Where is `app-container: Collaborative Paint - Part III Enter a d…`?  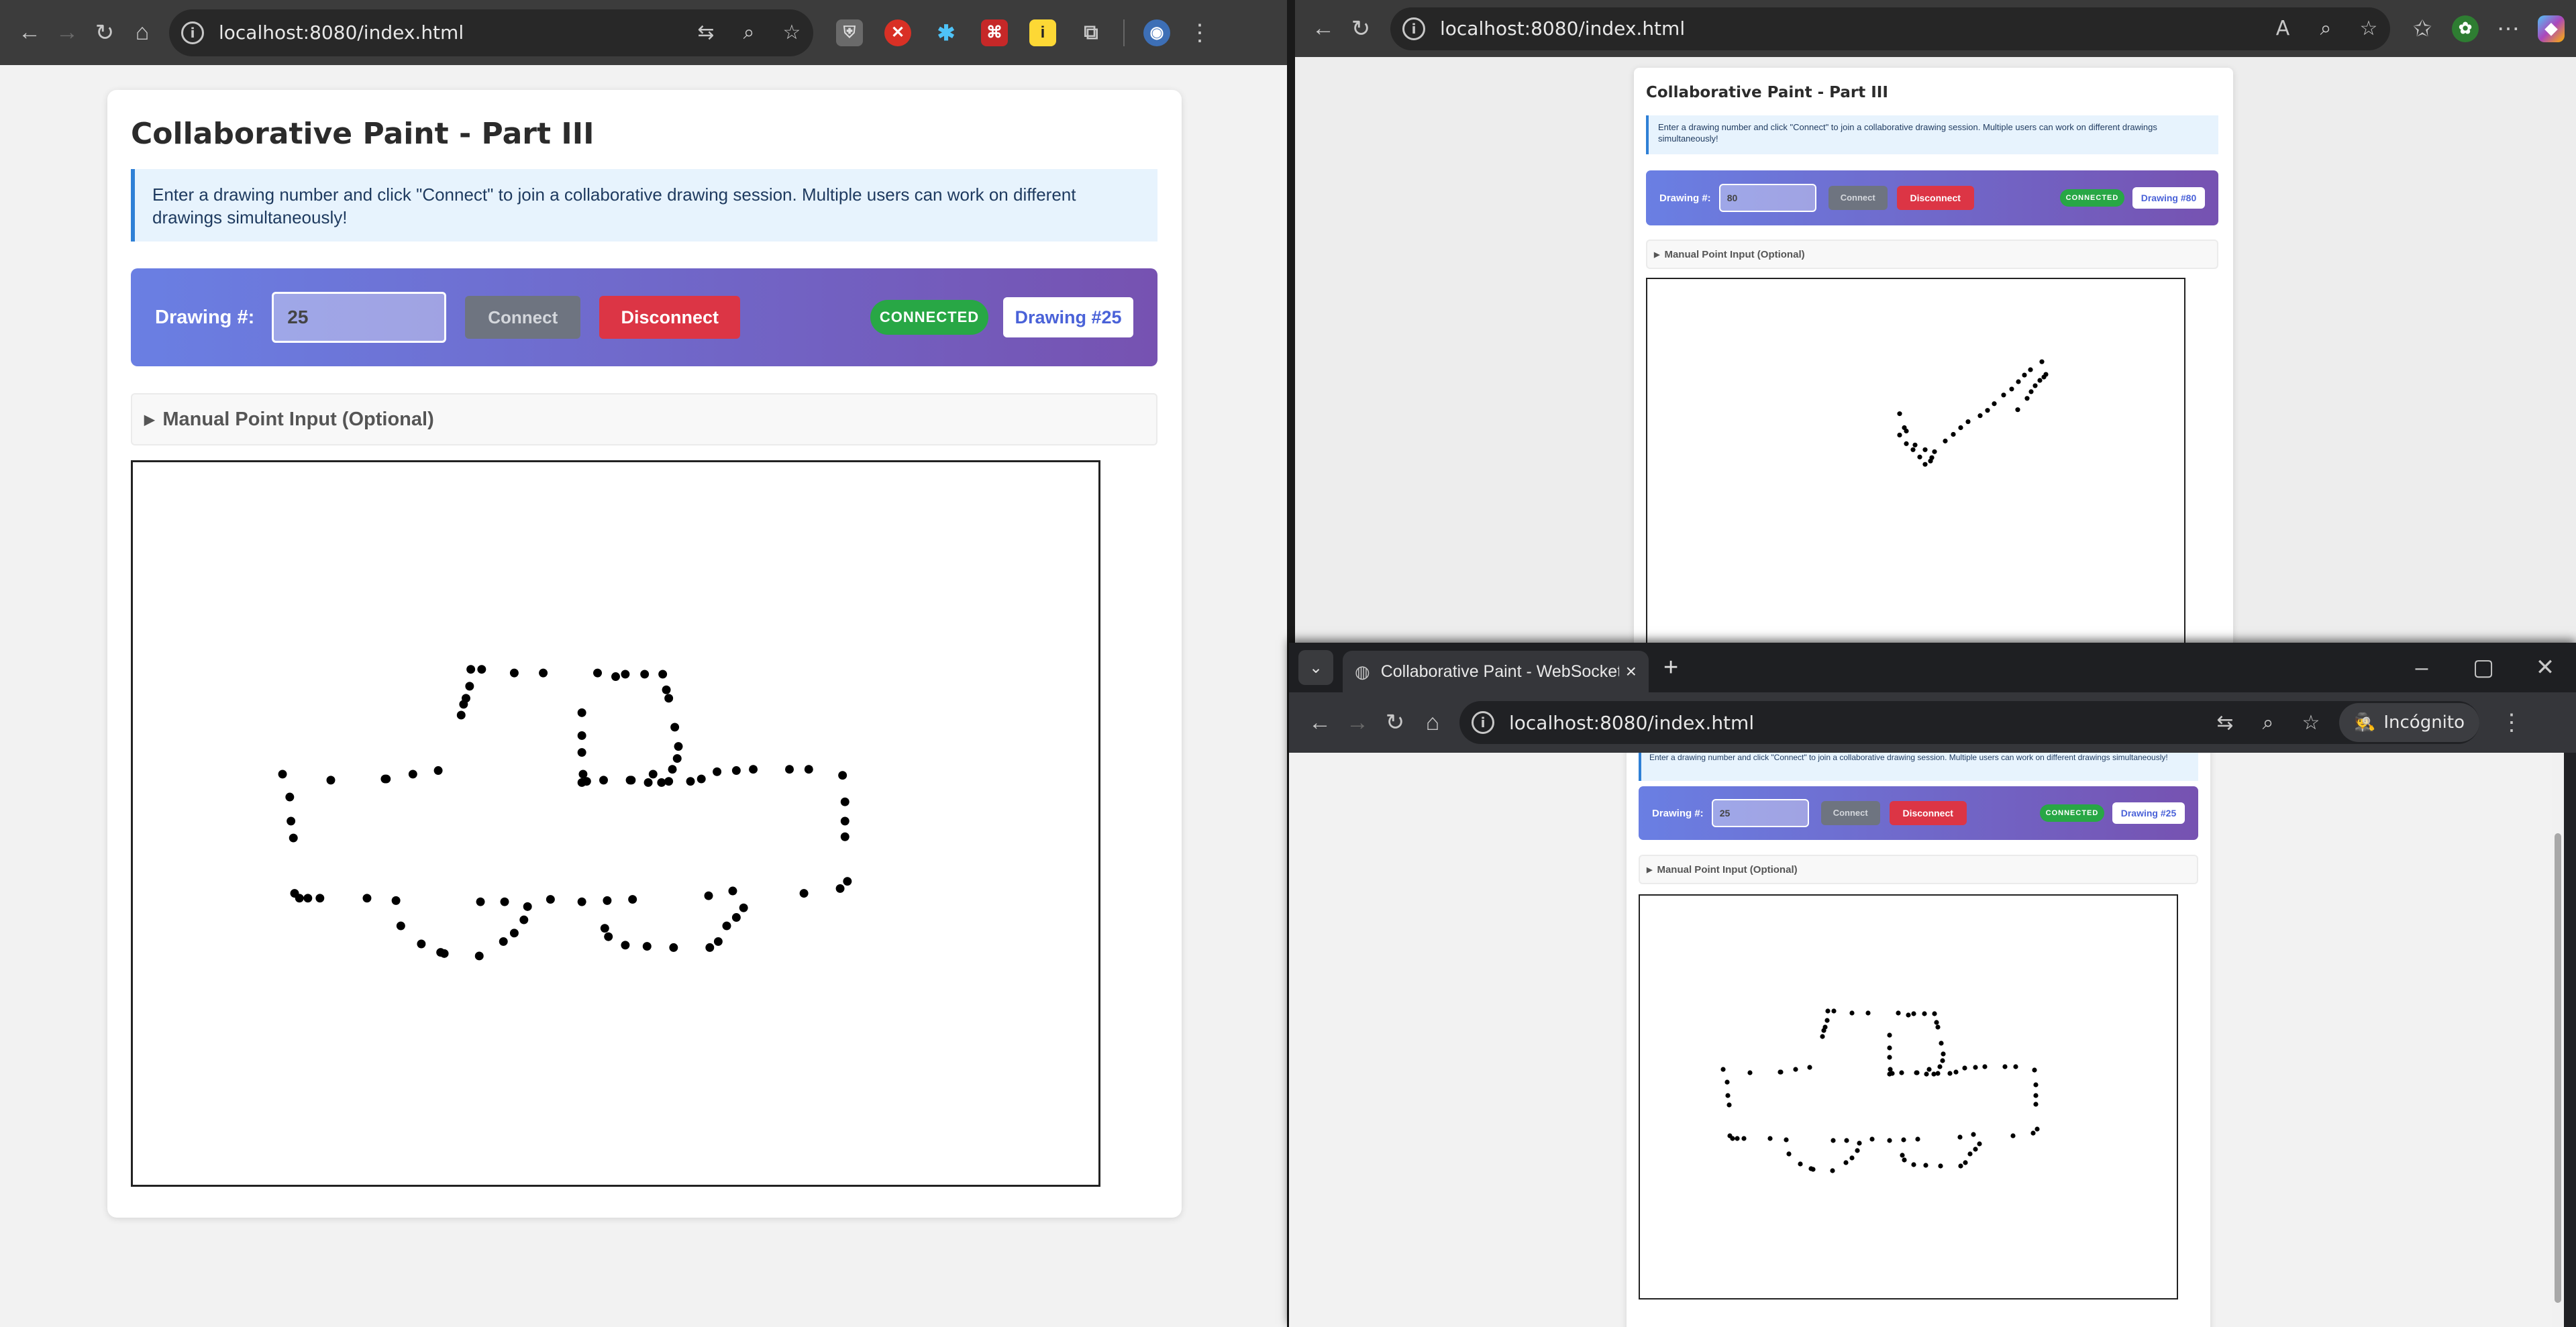 app-container: Collaborative Paint - Part III Enter a d… is located at coordinates (1933, 356).